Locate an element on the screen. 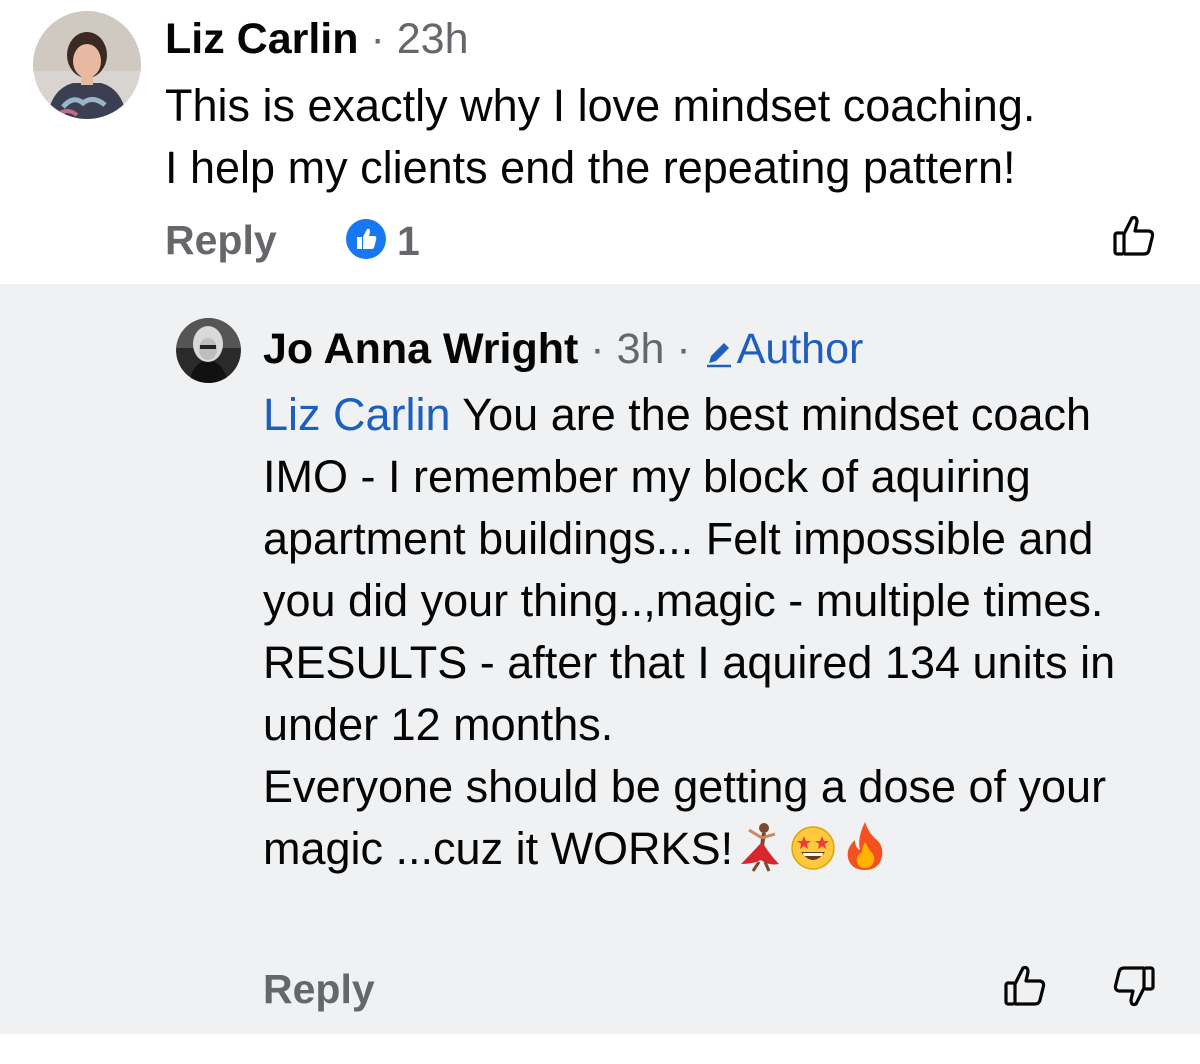 This screenshot has width=1200, height=1064. mention-link: Liz Carlin is located at coordinates (357, 414).